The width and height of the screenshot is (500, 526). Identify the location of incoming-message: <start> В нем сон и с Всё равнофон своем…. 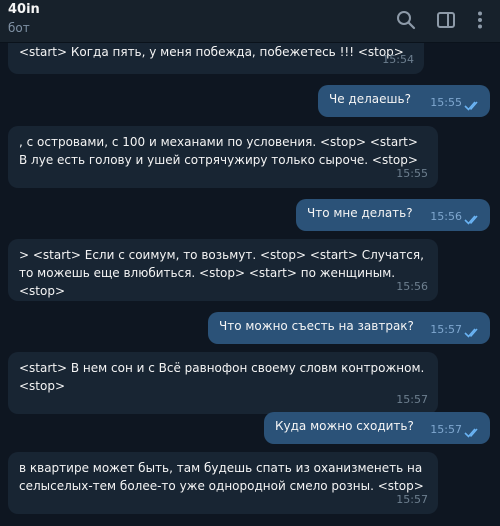
(223, 383).